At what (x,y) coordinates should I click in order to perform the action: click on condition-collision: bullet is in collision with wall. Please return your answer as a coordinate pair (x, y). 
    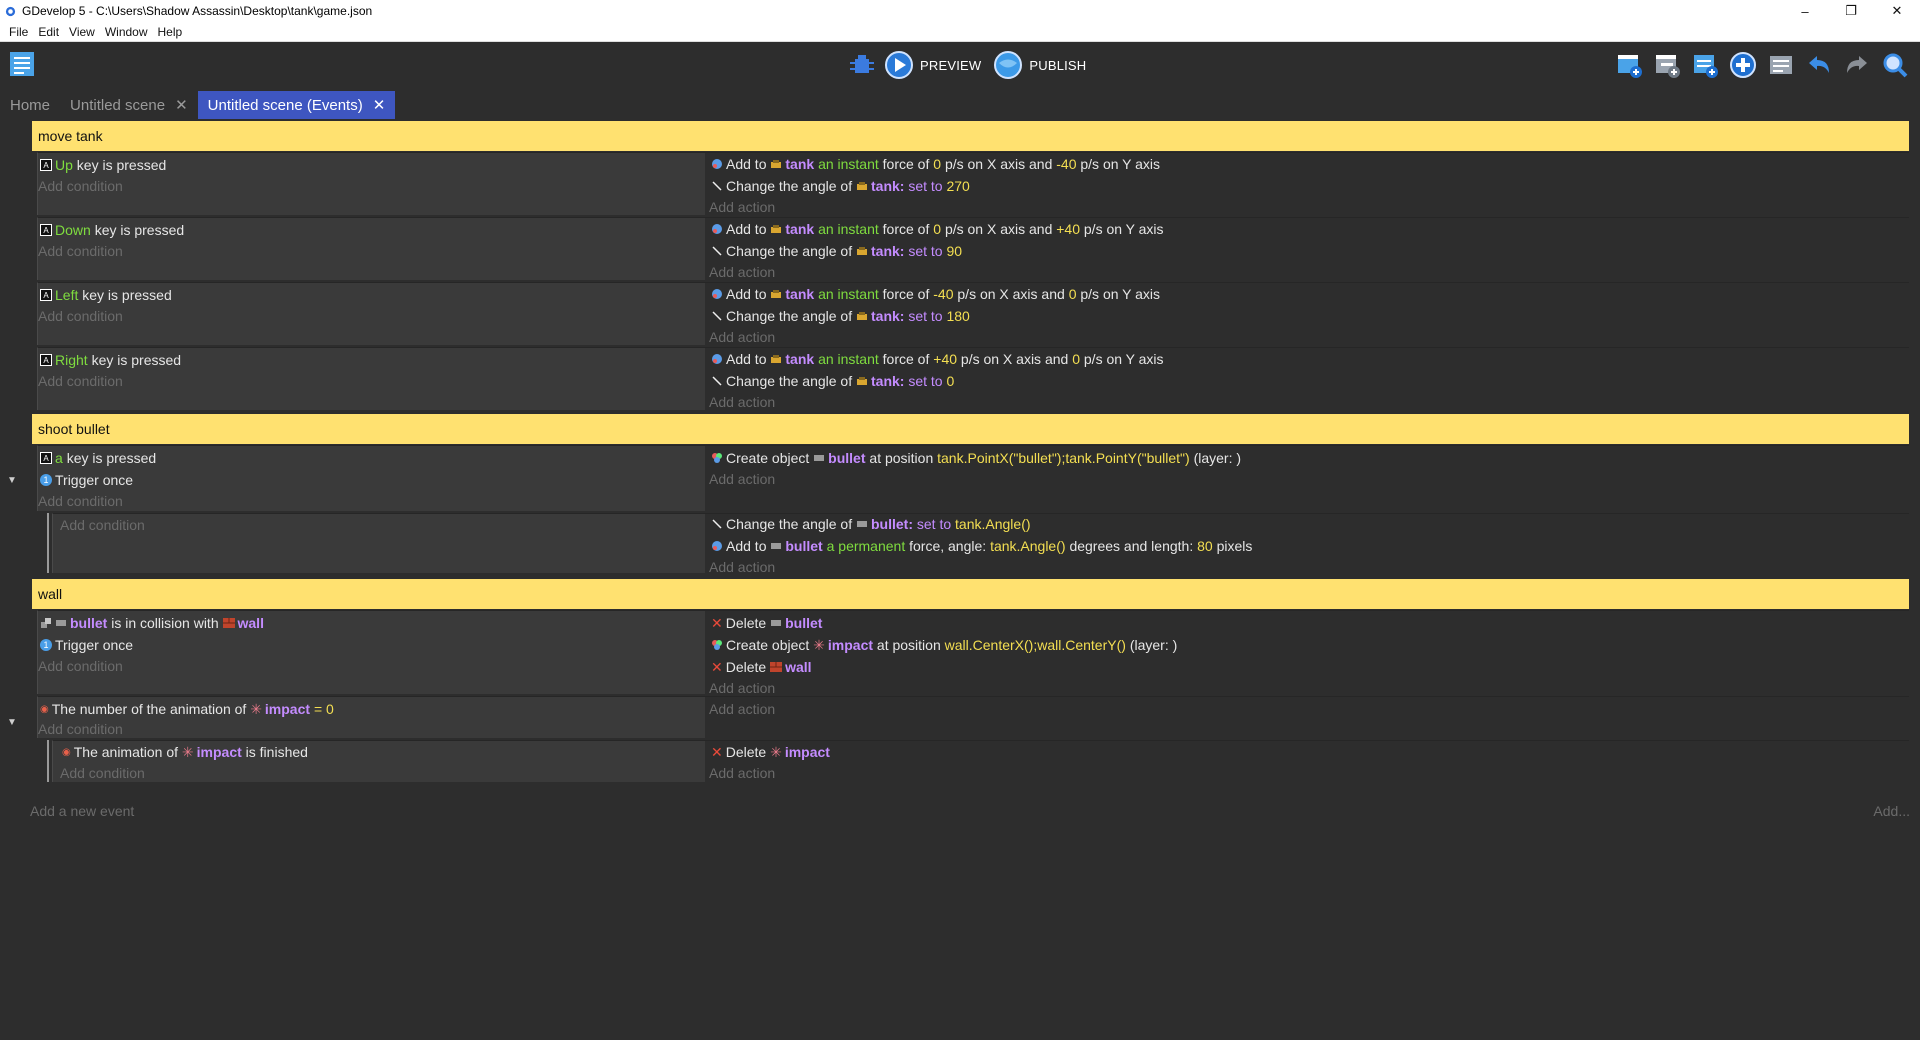
    Looking at the image, I should click on (152, 623).